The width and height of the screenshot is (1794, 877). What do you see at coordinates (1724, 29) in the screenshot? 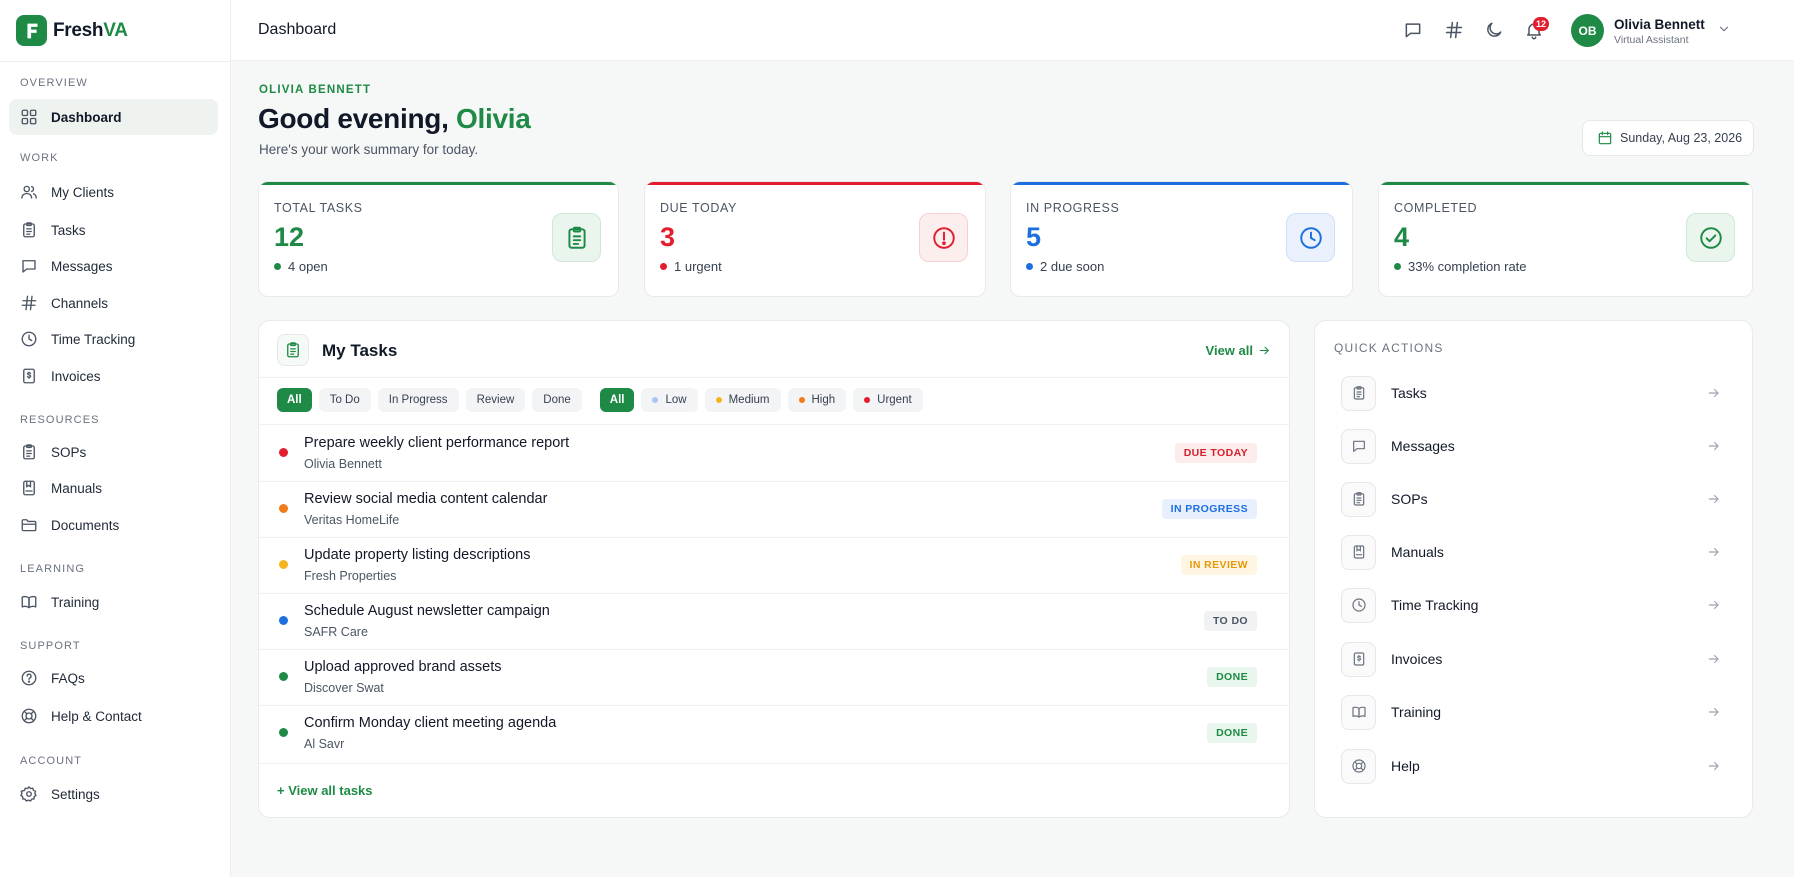
I see `chevron-down-icon` at bounding box center [1724, 29].